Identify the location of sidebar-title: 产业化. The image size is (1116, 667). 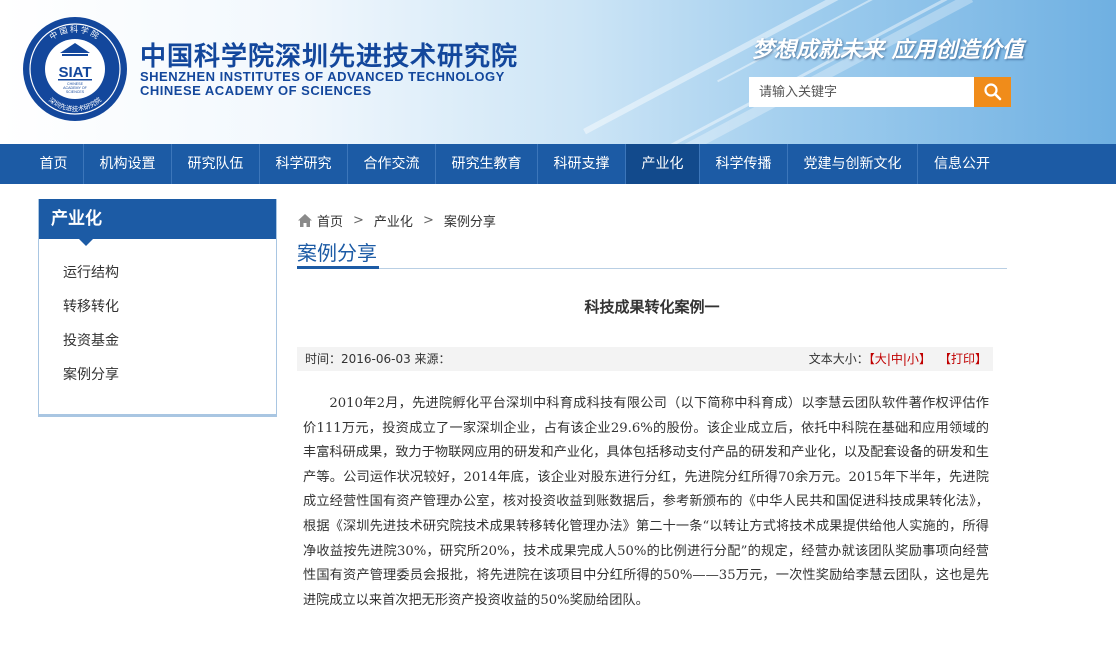
(157, 222).